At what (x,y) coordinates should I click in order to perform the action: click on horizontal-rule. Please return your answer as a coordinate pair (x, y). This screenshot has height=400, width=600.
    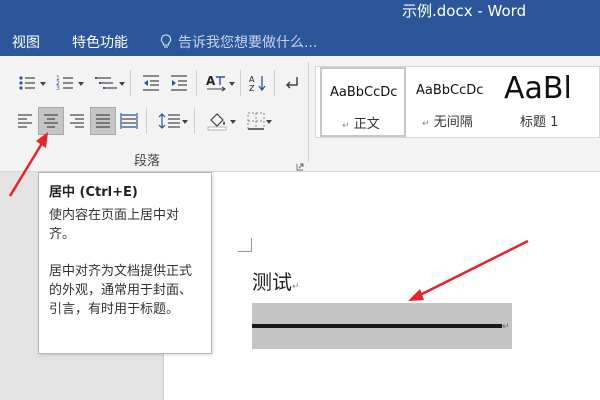
    Looking at the image, I should click on (377, 326).